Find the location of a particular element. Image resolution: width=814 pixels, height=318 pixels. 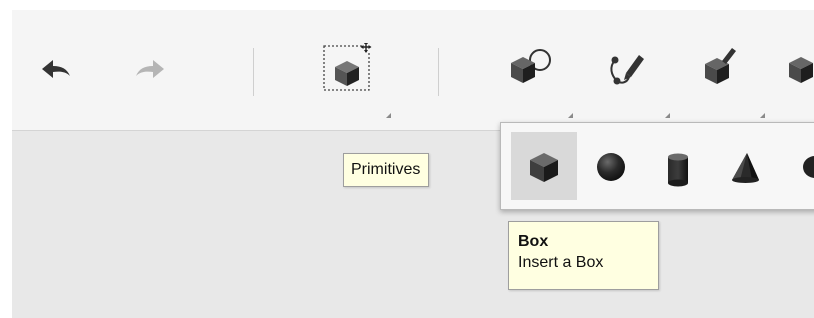

sphere-icon is located at coordinates (611, 167).